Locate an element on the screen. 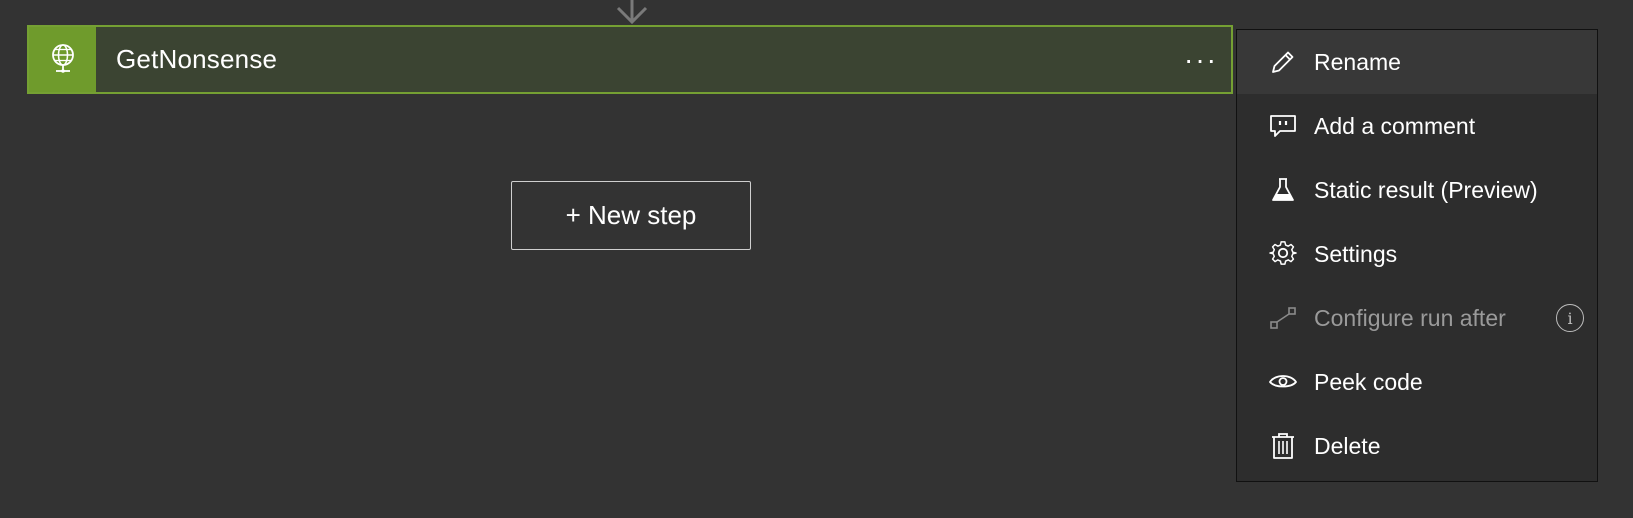  info-icon: i is located at coordinates (1570, 318).